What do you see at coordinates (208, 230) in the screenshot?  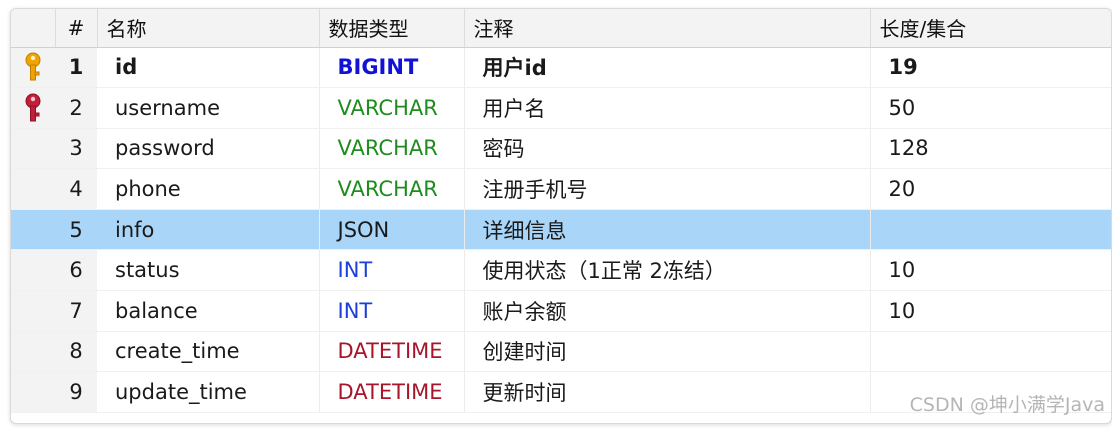 I see `column-name-cell: info` at bounding box center [208, 230].